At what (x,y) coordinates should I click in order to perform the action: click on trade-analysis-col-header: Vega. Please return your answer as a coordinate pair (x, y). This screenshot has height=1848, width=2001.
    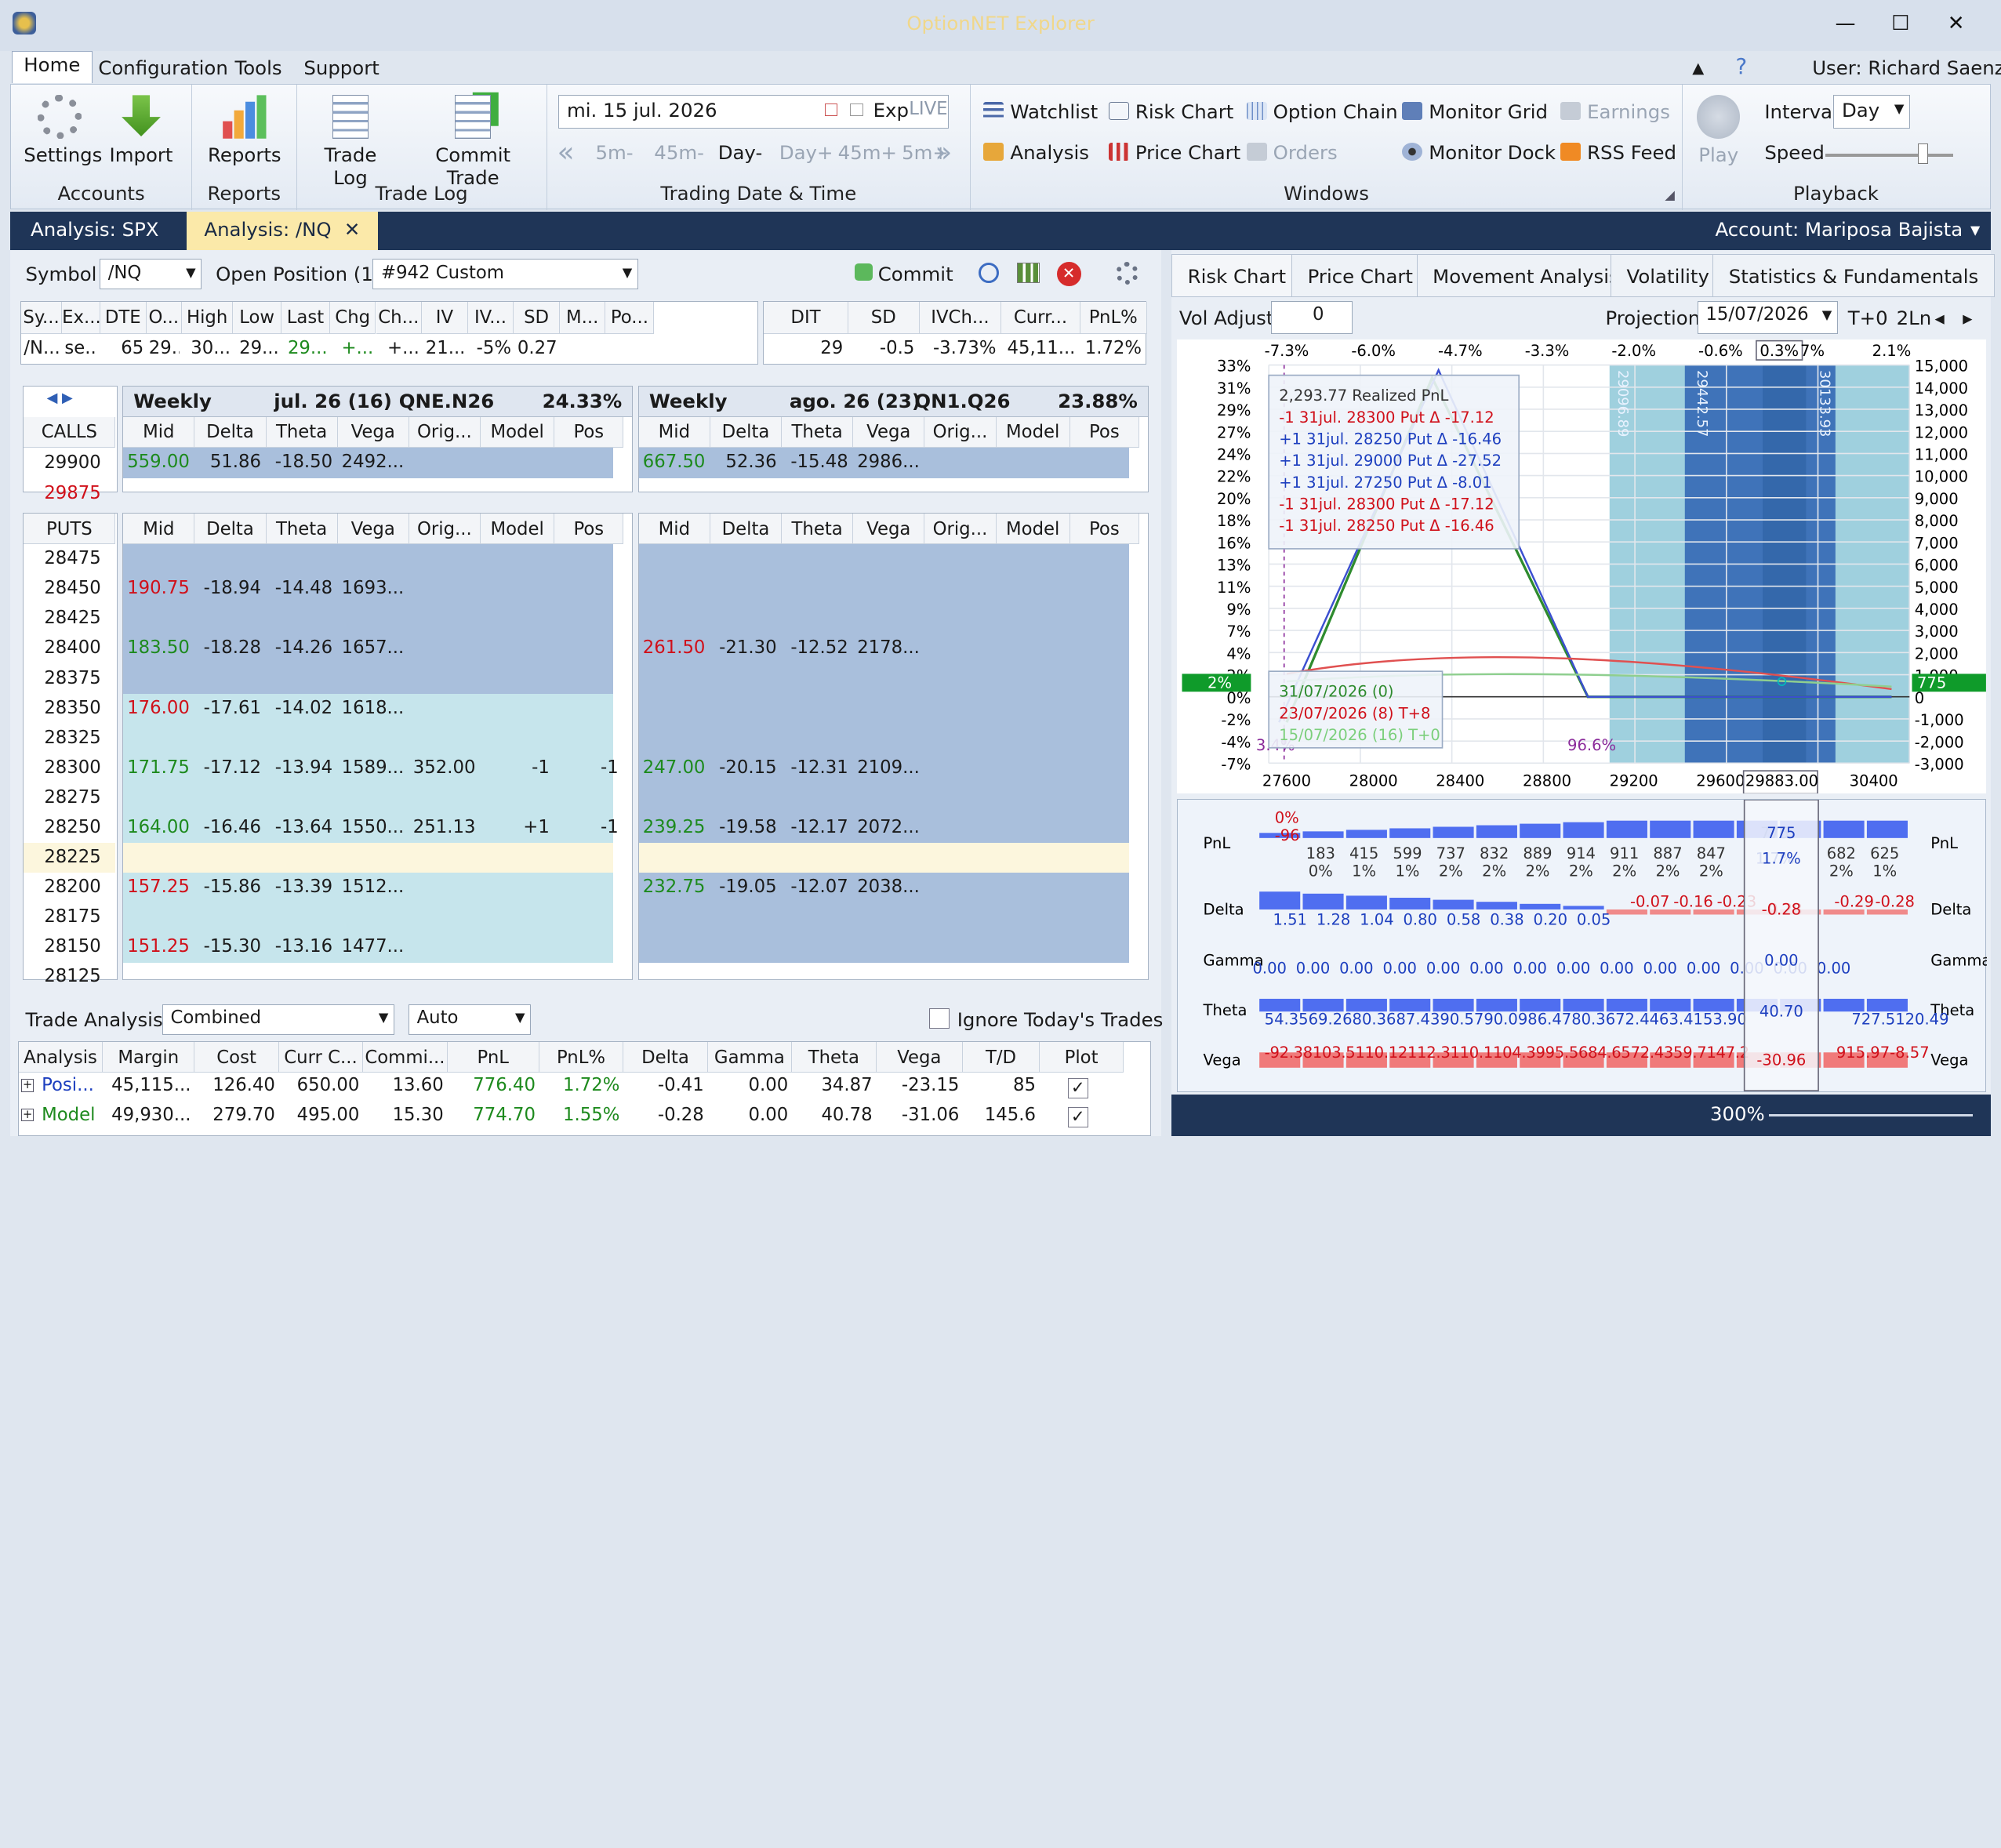
    Looking at the image, I should click on (920, 1057).